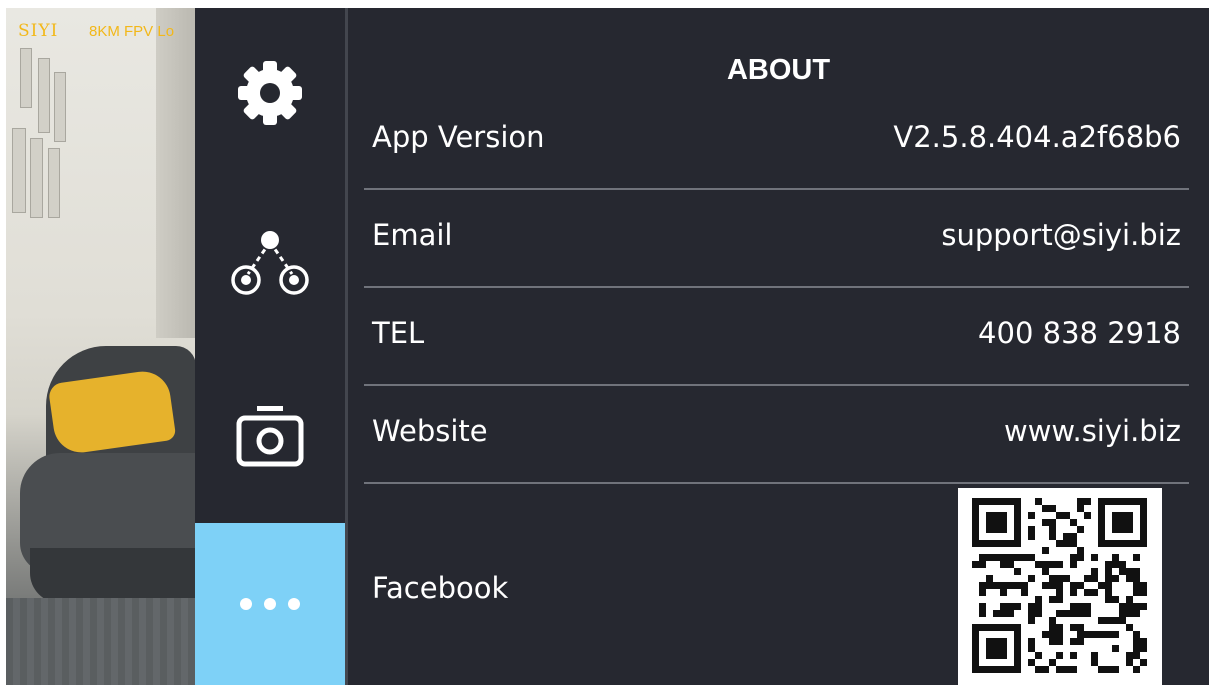  I want to click on sidebar-item-network, so click(270, 263).